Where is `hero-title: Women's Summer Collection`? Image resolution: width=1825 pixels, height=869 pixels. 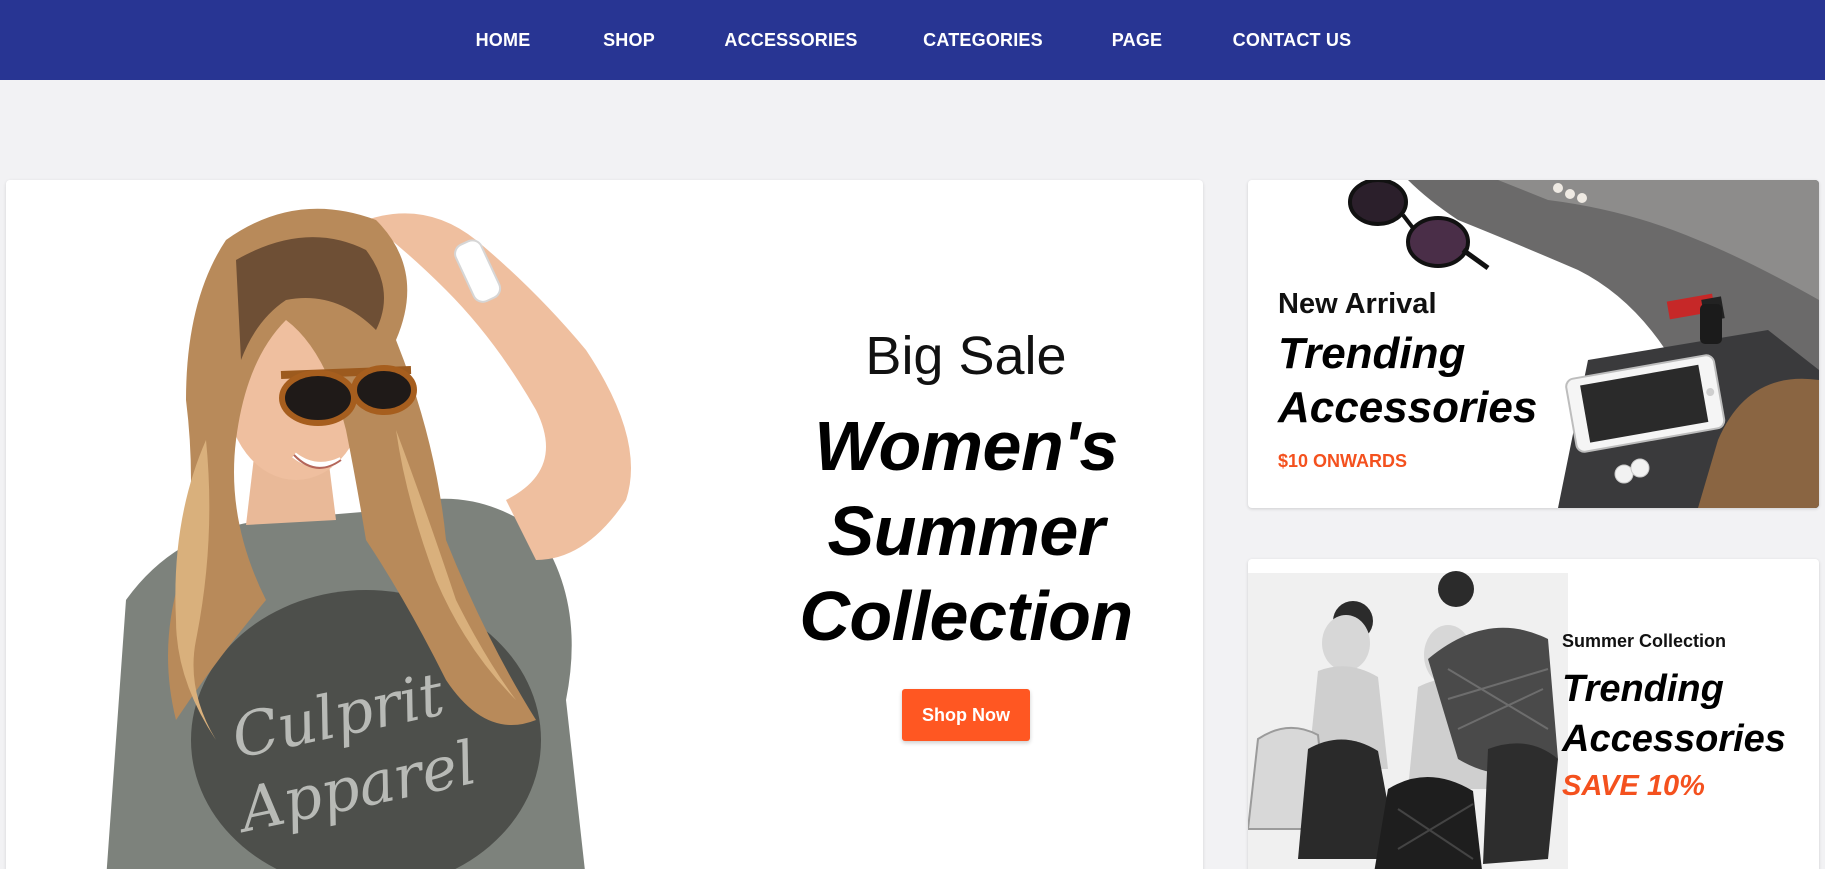 hero-title: Women's Summer Collection is located at coordinates (966, 531).